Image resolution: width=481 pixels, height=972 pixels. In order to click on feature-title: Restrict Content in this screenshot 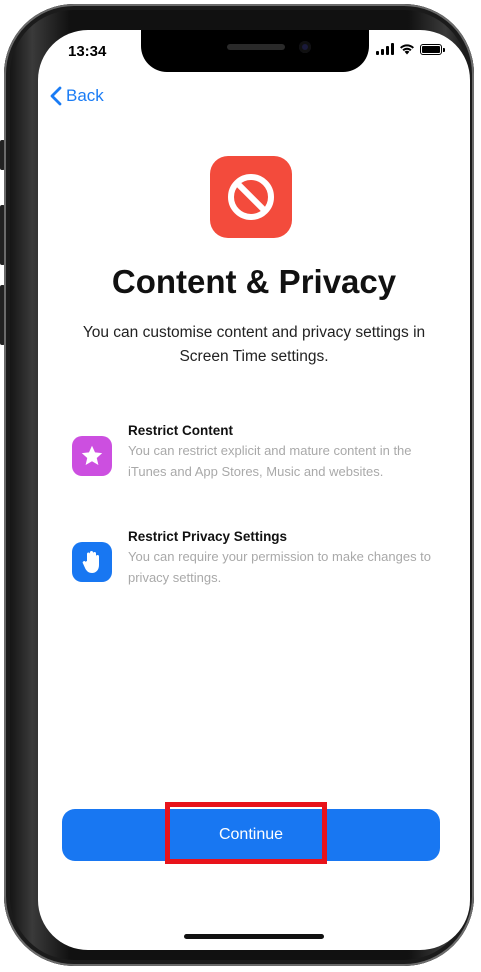, I will do `click(181, 430)`.